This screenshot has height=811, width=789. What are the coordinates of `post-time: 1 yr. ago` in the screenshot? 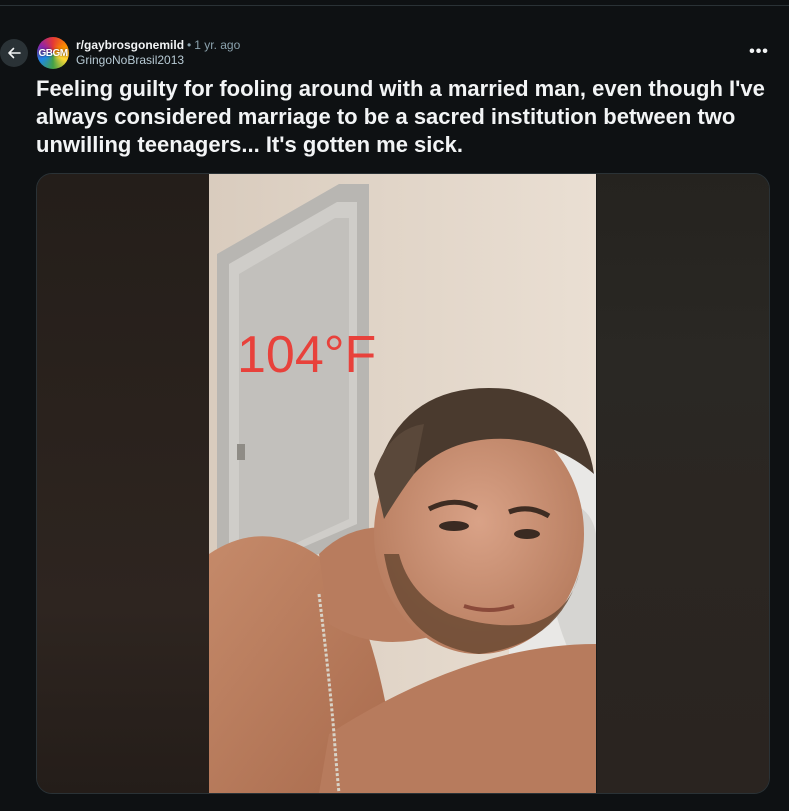 It's located at (217, 45).